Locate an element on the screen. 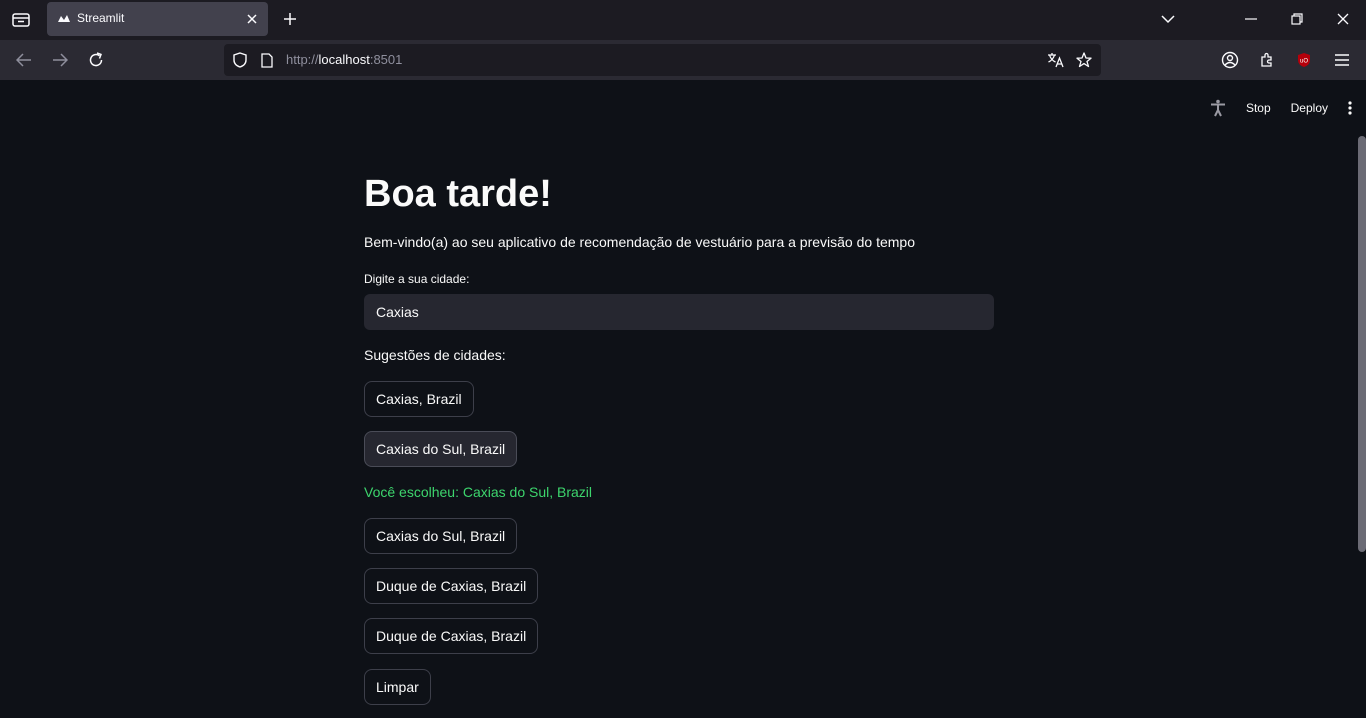  close-tab-icon is located at coordinates (252, 19).